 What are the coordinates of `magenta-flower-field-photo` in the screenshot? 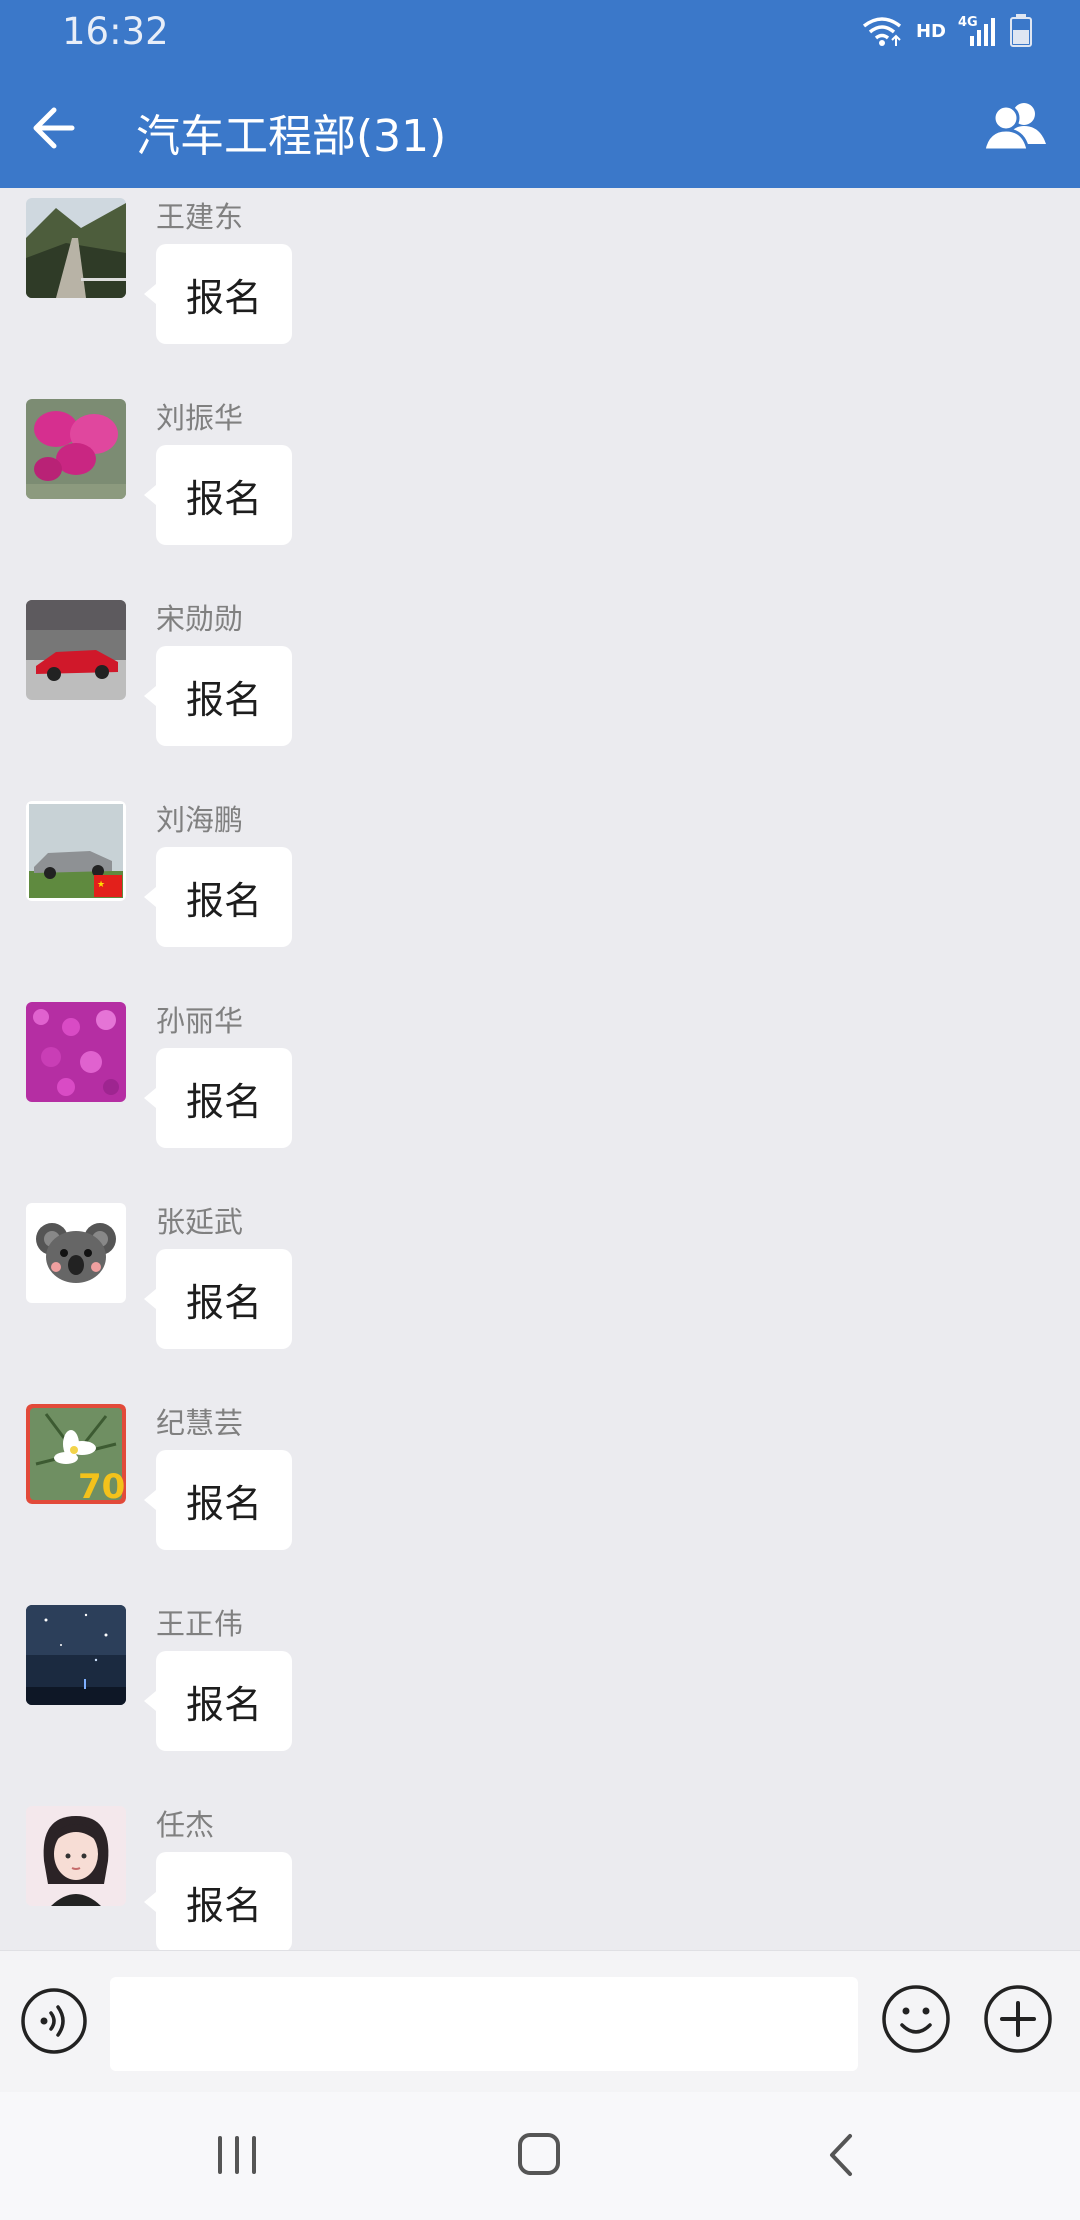 It's located at (76, 1052).